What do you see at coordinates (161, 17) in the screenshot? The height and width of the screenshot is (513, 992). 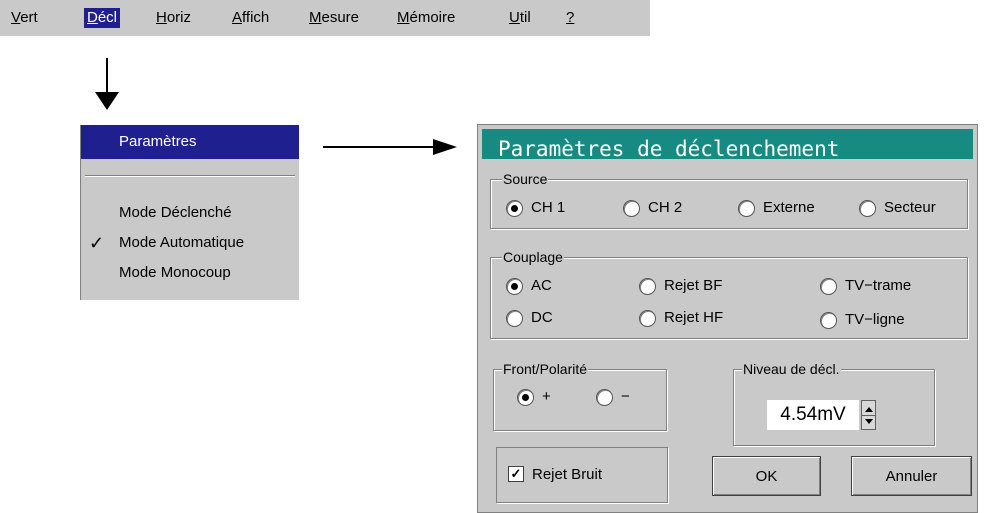 I see `menu-horiz-mnemonic: H` at bounding box center [161, 17].